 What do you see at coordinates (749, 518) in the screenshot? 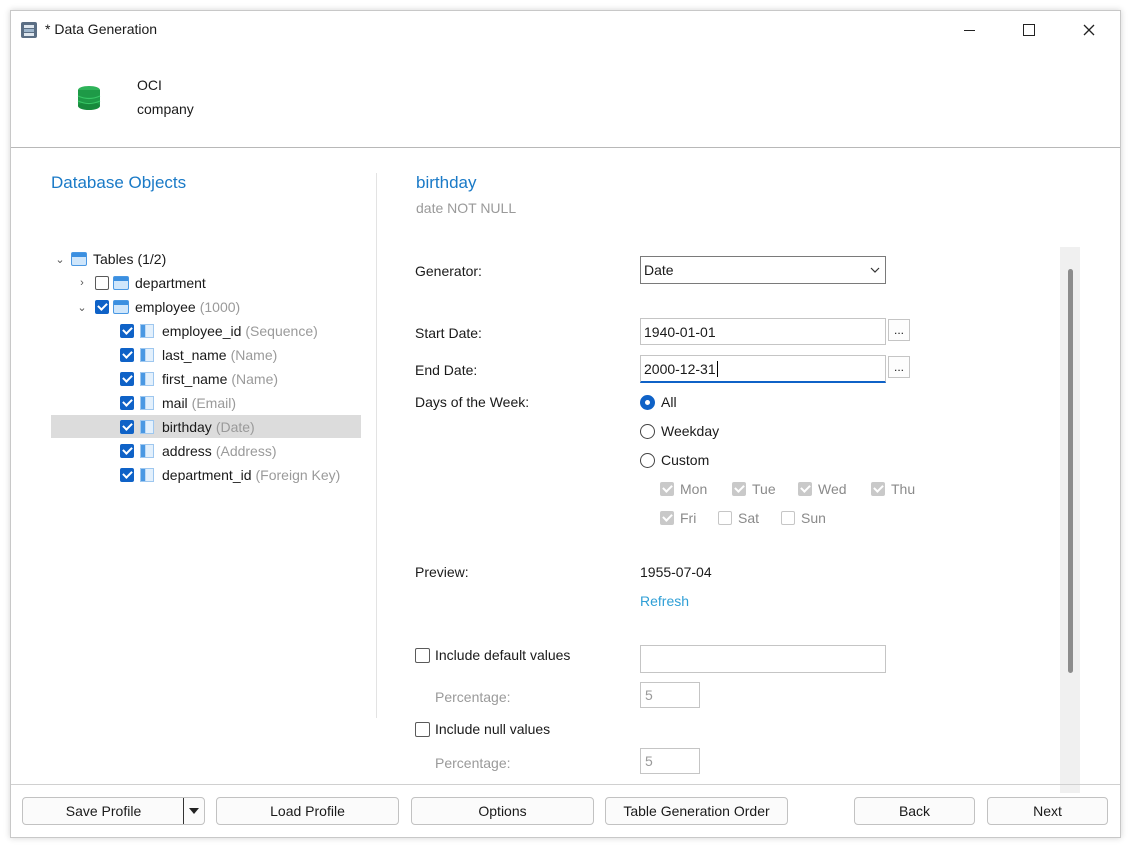
I see `day-sat-label: Sat` at bounding box center [749, 518].